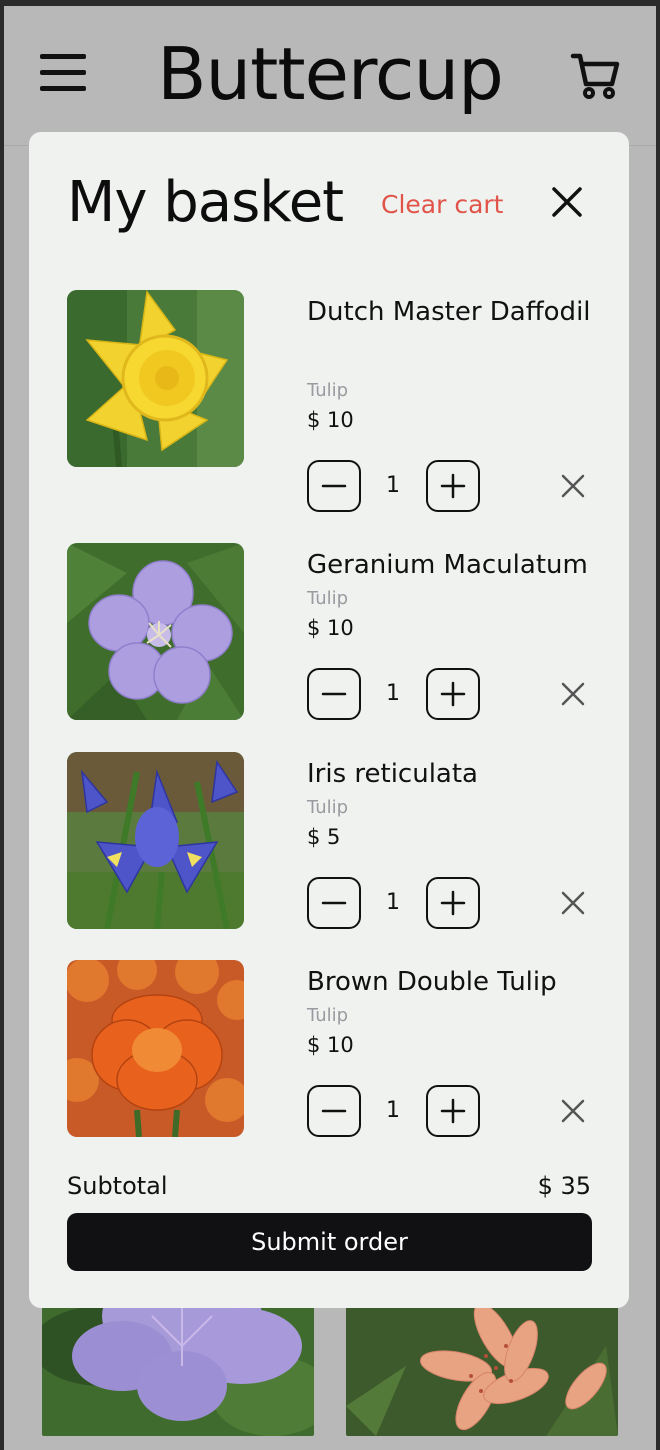 The image size is (660, 1450). Describe the element at coordinates (452, 312) in the screenshot. I see `item-name: Dutch Master Daffodil` at that location.